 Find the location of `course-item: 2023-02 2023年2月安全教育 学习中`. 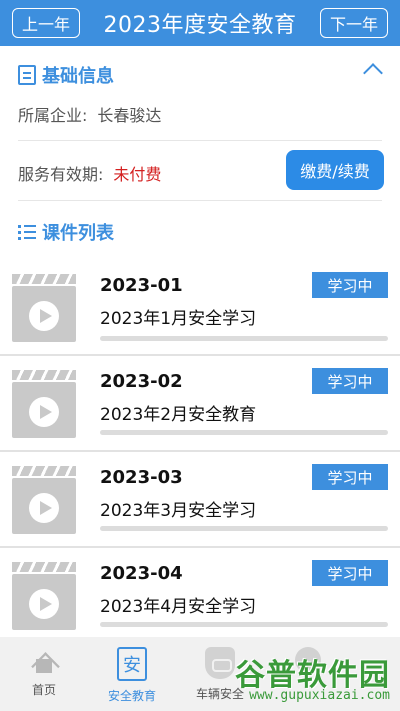

course-item: 2023-02 2023年2月安全教育 学习中 is located at coordinates (200, 405).